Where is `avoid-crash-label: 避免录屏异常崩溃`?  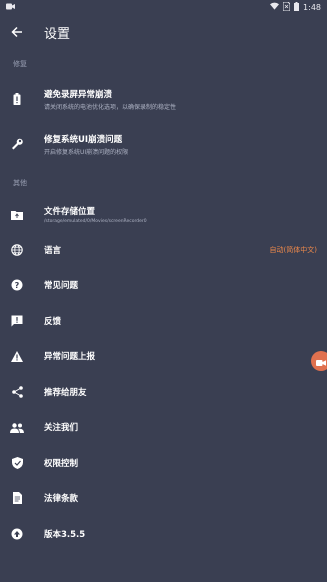
avoid-crash-label: 避免录屏异常崩溃 is located at coordinates (78, 94).